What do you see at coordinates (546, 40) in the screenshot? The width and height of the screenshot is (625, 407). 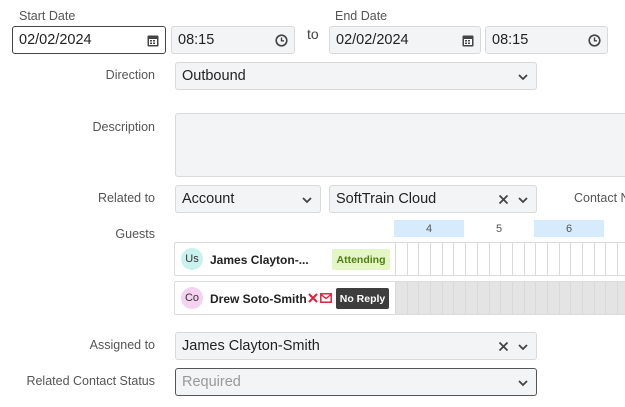 I see `end-time-input: 08:15` at bounding box center [546, 40].